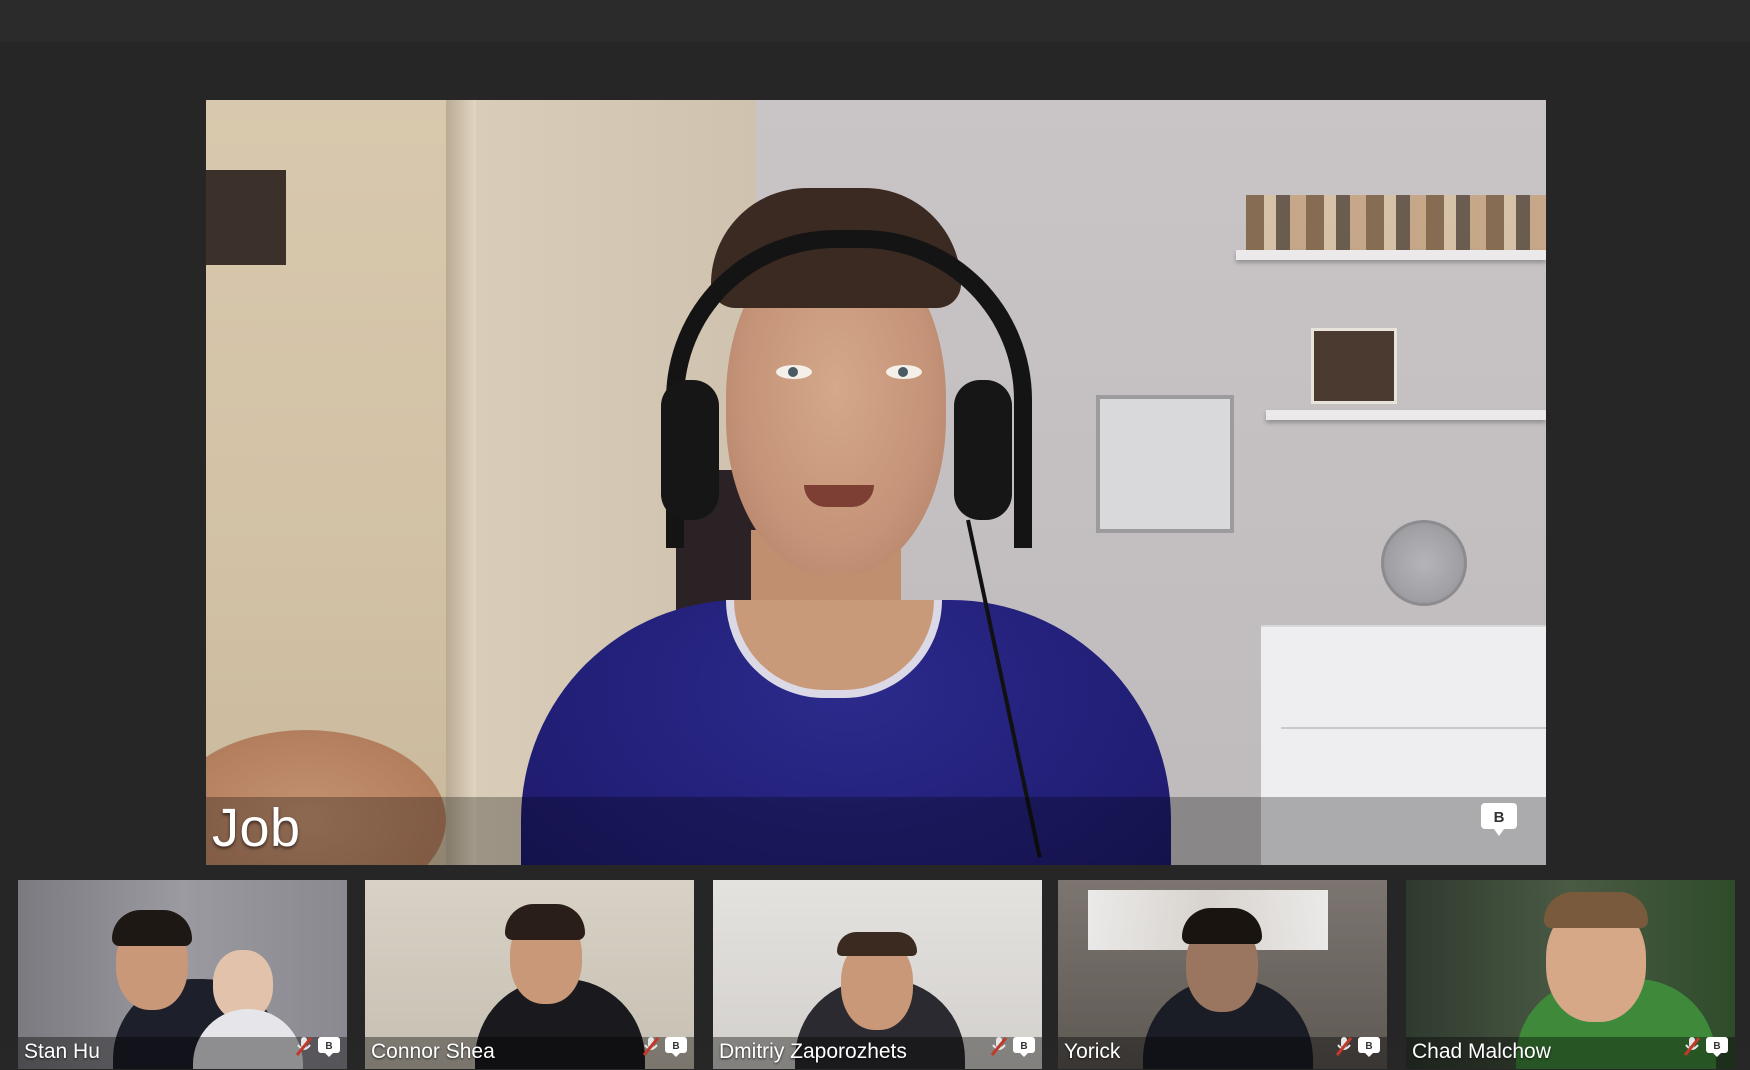 The image size is (1750, 1070). What do you see at coordinates (1570, 974) in the screenshot?
I see `participant-tile: Chad Malchow B` at bounding box center [1570, 974].